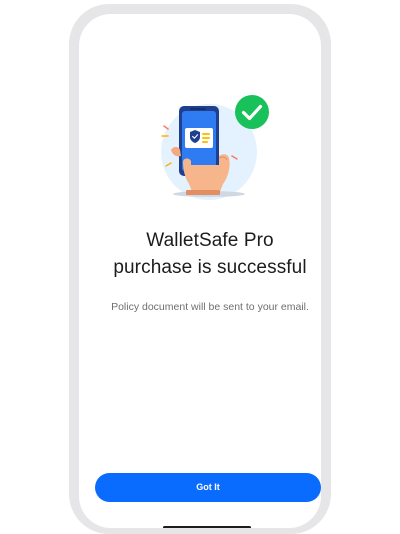 The width and height of the screenshot is (400, 534). I want to click on wrist, so click(203, 192).